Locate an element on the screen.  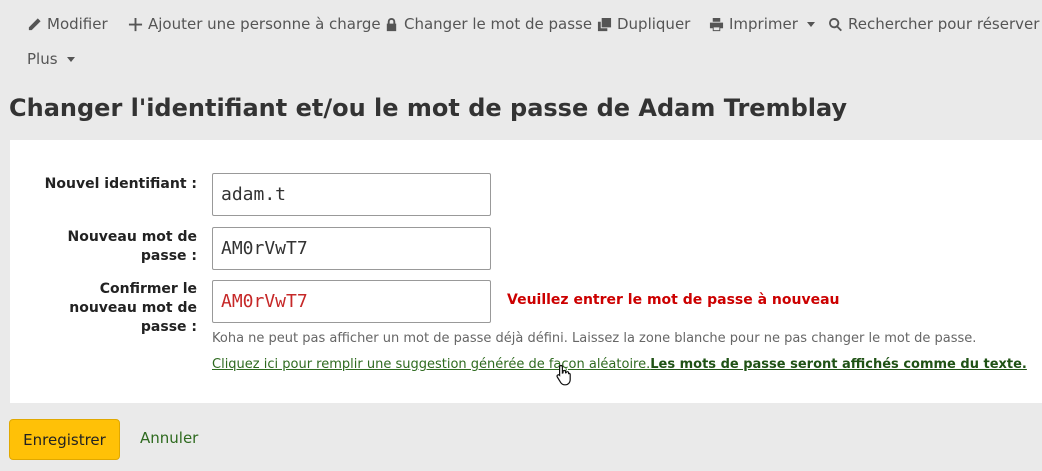
password-label: Nouveau mot de passe : is located at coordinates (133, 247).